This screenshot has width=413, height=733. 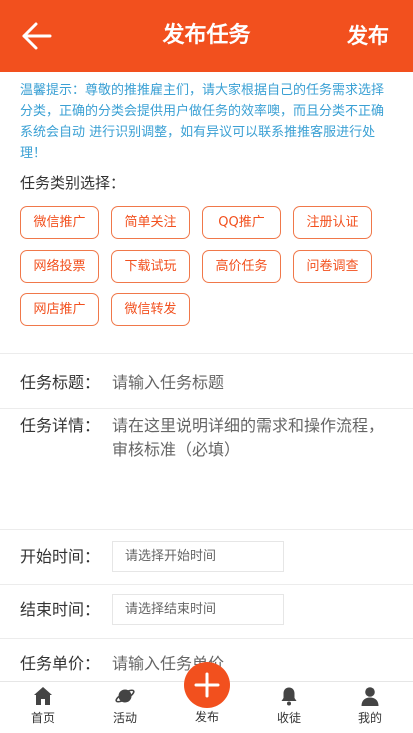 I want to click on user-icon, so click(x=370, y=696).